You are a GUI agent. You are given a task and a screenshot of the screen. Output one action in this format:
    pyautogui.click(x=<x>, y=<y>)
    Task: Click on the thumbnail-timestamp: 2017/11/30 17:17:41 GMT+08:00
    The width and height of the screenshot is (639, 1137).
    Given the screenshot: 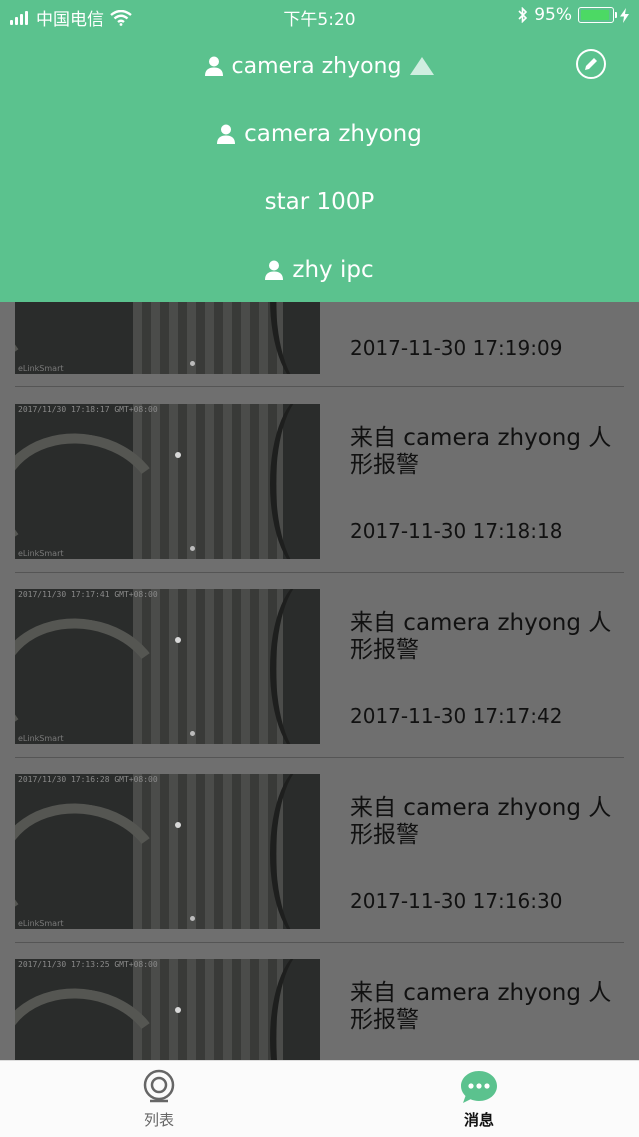 What is the action you would take?
    pyautogui.click(x=88, y=594)
    